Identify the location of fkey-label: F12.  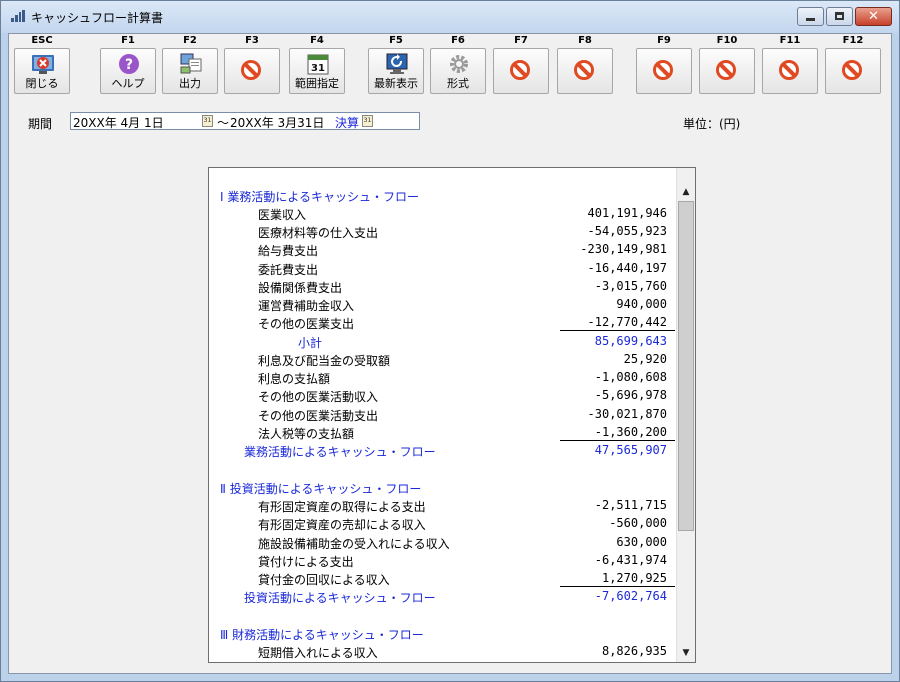
(853, 40).